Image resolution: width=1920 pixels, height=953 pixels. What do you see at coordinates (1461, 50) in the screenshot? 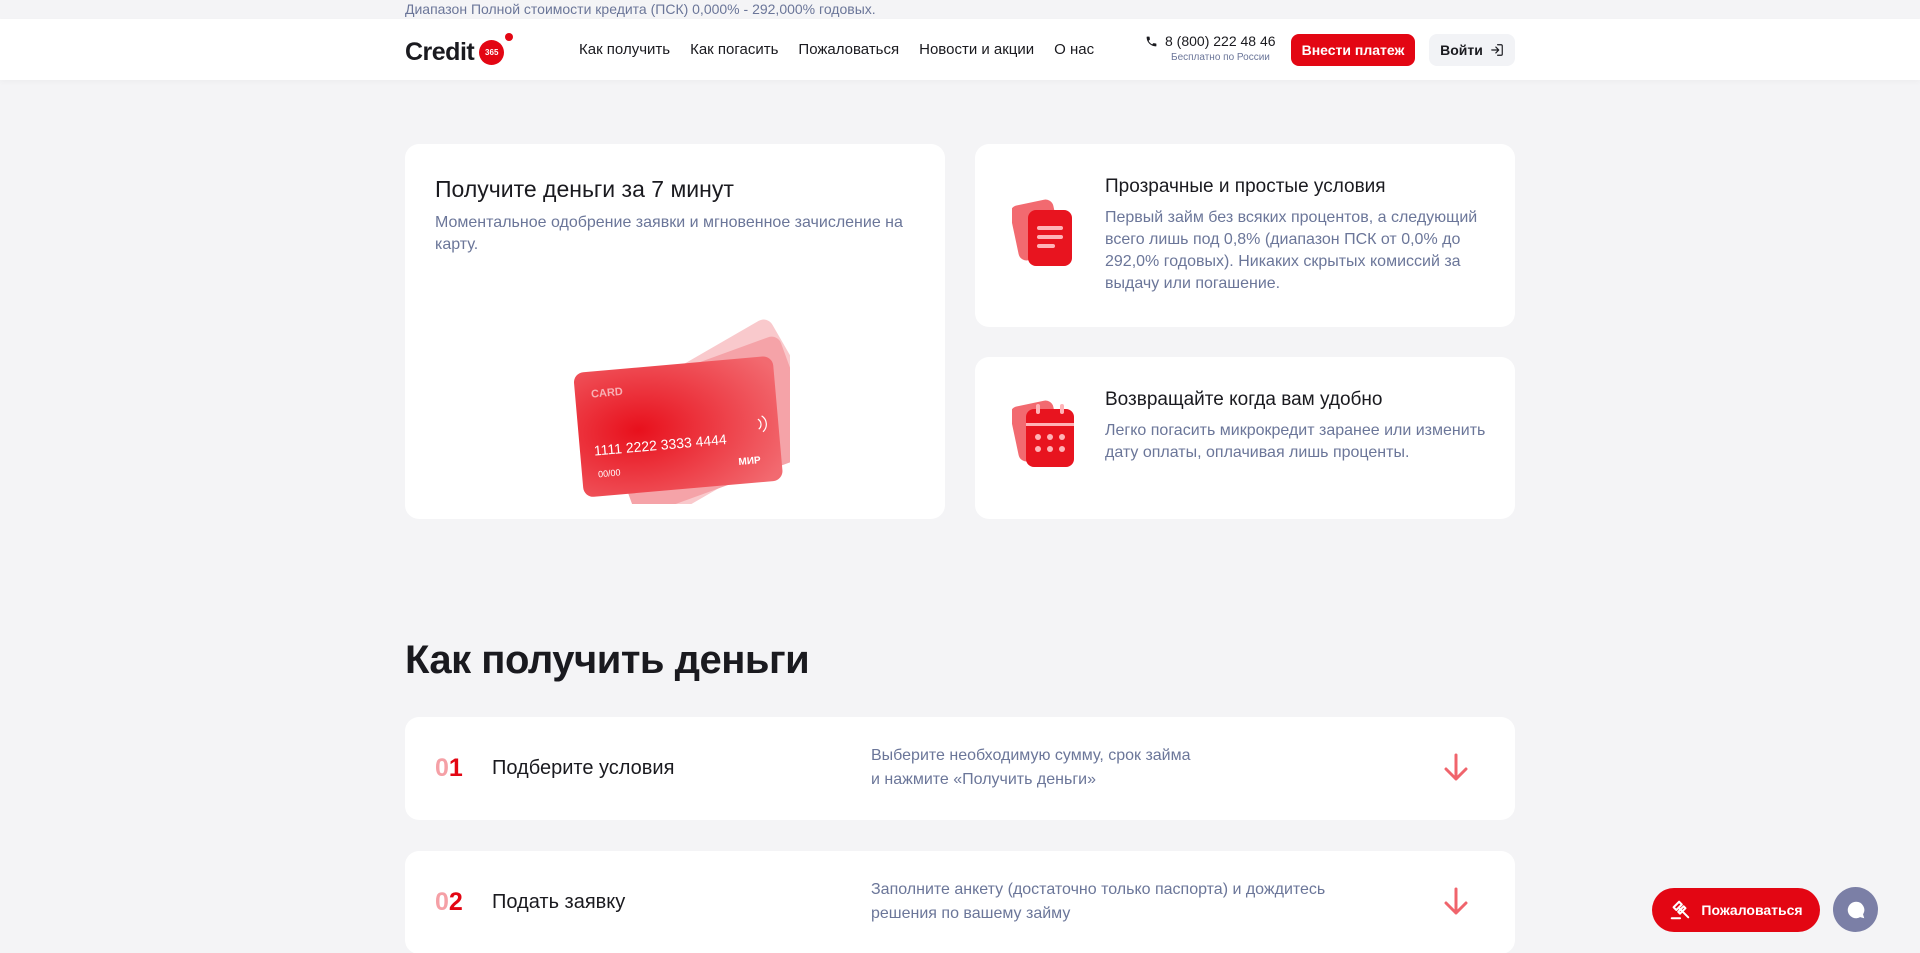
I see `login-label: Войти` at bounding box center [1461, 50].